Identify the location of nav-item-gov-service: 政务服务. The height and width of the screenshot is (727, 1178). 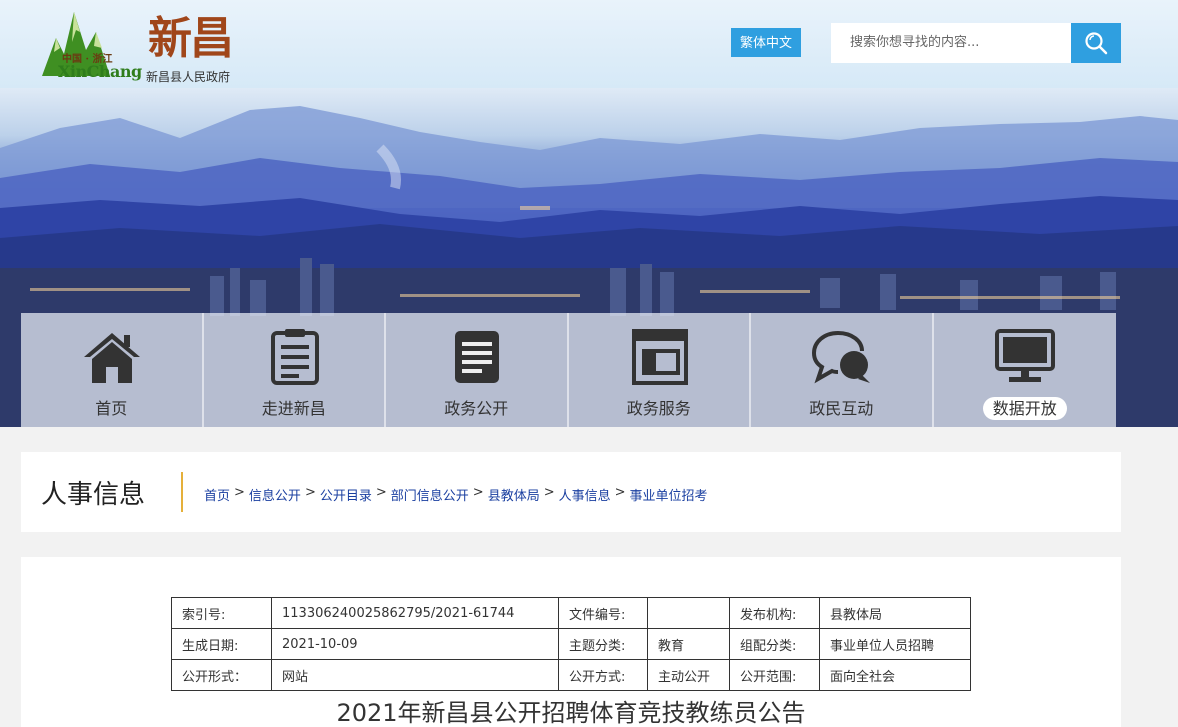
(659, 370).